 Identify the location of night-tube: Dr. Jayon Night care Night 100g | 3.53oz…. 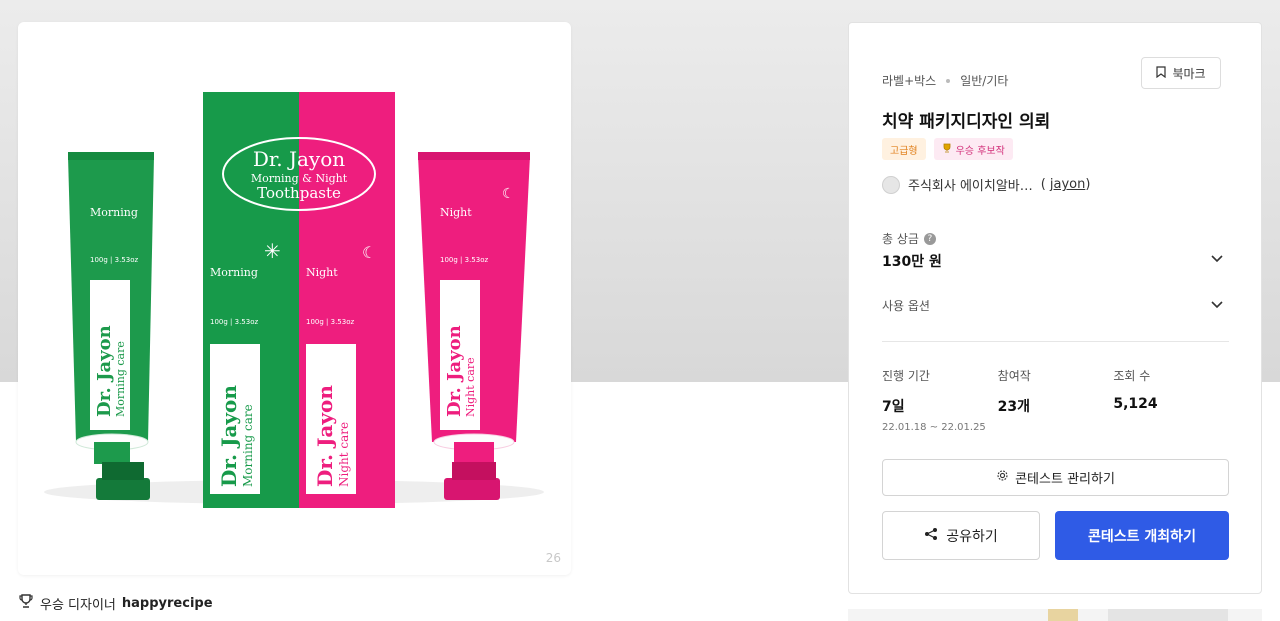
(474, 326).